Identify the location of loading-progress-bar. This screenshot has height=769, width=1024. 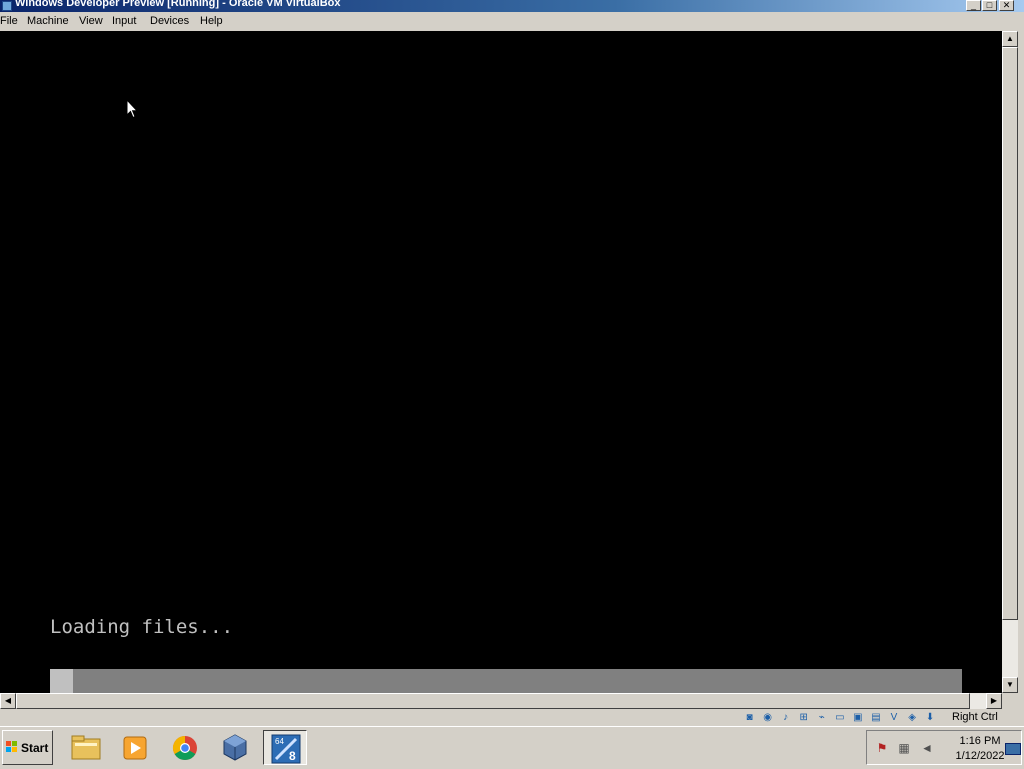
(506, 681).